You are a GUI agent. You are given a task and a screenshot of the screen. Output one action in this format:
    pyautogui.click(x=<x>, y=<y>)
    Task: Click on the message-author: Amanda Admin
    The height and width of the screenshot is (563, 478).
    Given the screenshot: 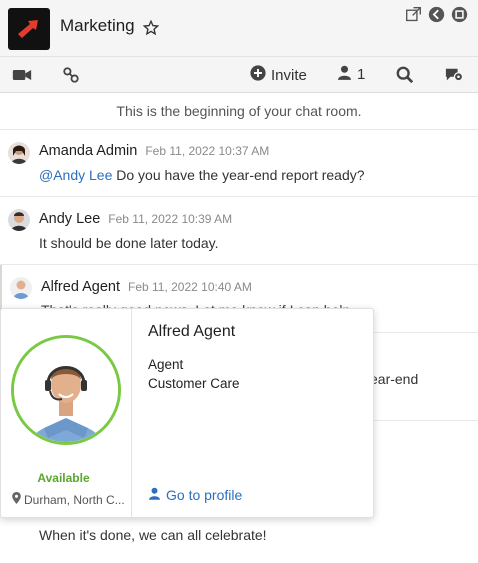 What is the action you would take?
    pyautogui.click(x=88, y=151)
    